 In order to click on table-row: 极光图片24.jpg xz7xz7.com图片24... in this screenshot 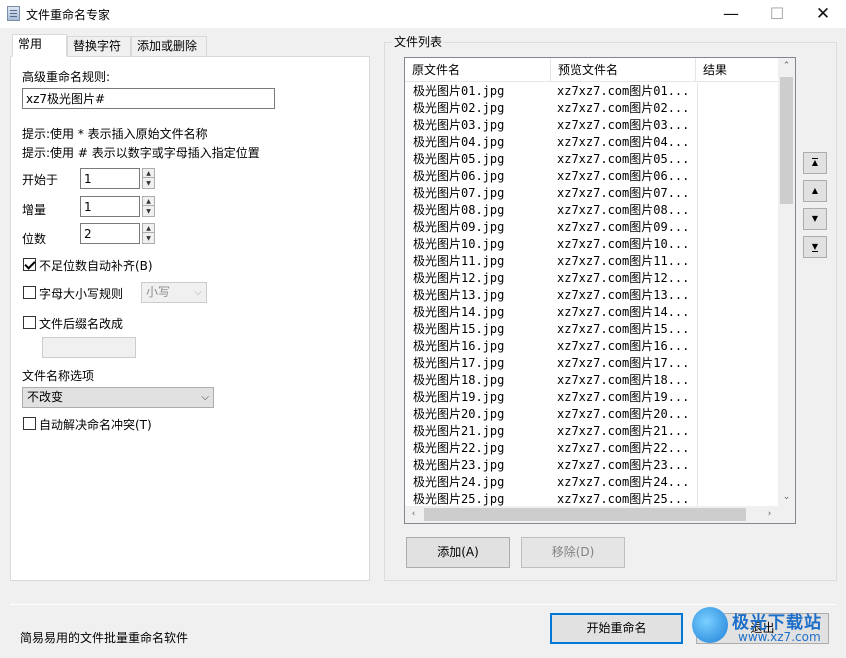, I will do `click(591, 482)`.